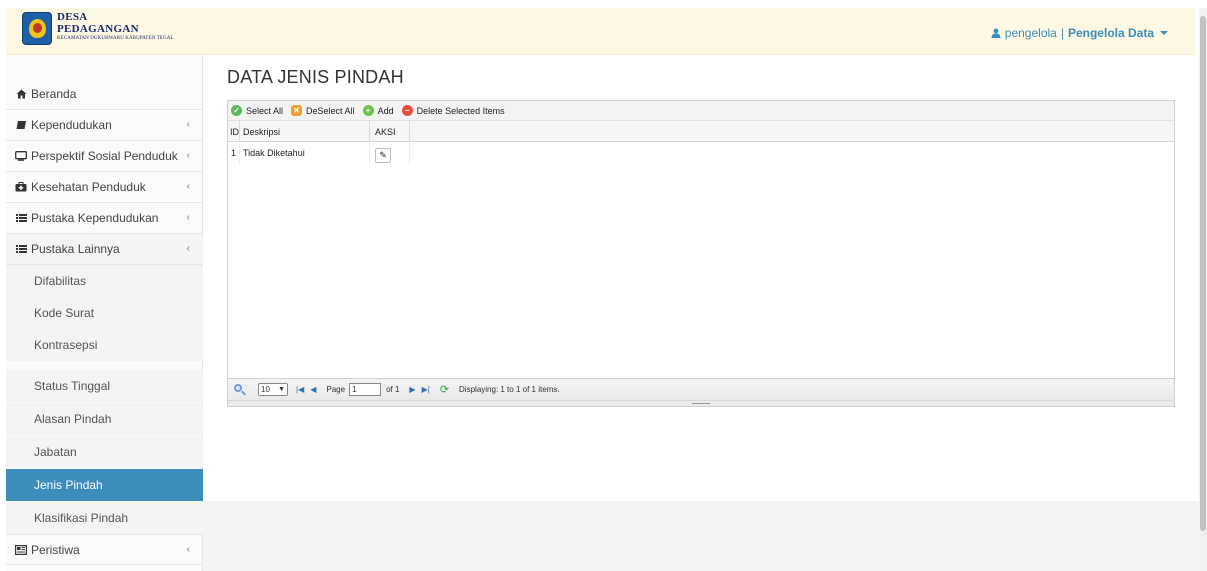  What do you see at coordinates (701, 131) in the screenshot?
I see `grid-header: ID Deskripsi AKSI` at bounding box center [701, 131].